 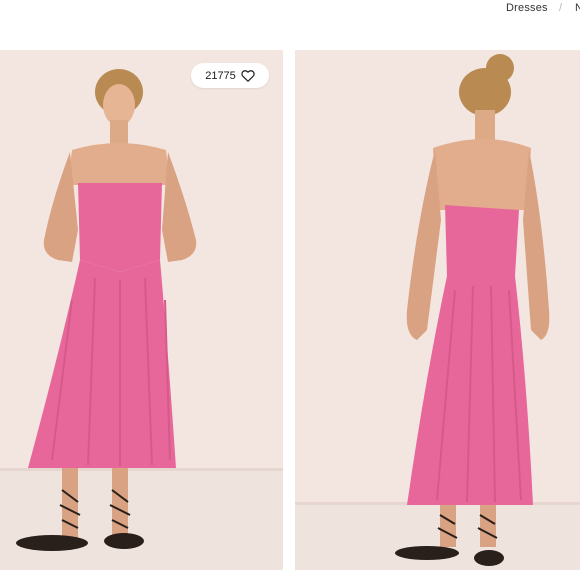 I want to click on breadcrumb-dresses-link: Dresses, so click(x=527, y=8).